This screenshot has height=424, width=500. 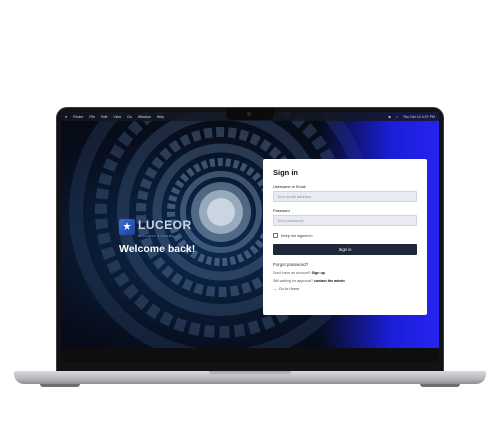 I want to click on signup-row: Don't have an account? Sign up, so click(x=345, y=273).